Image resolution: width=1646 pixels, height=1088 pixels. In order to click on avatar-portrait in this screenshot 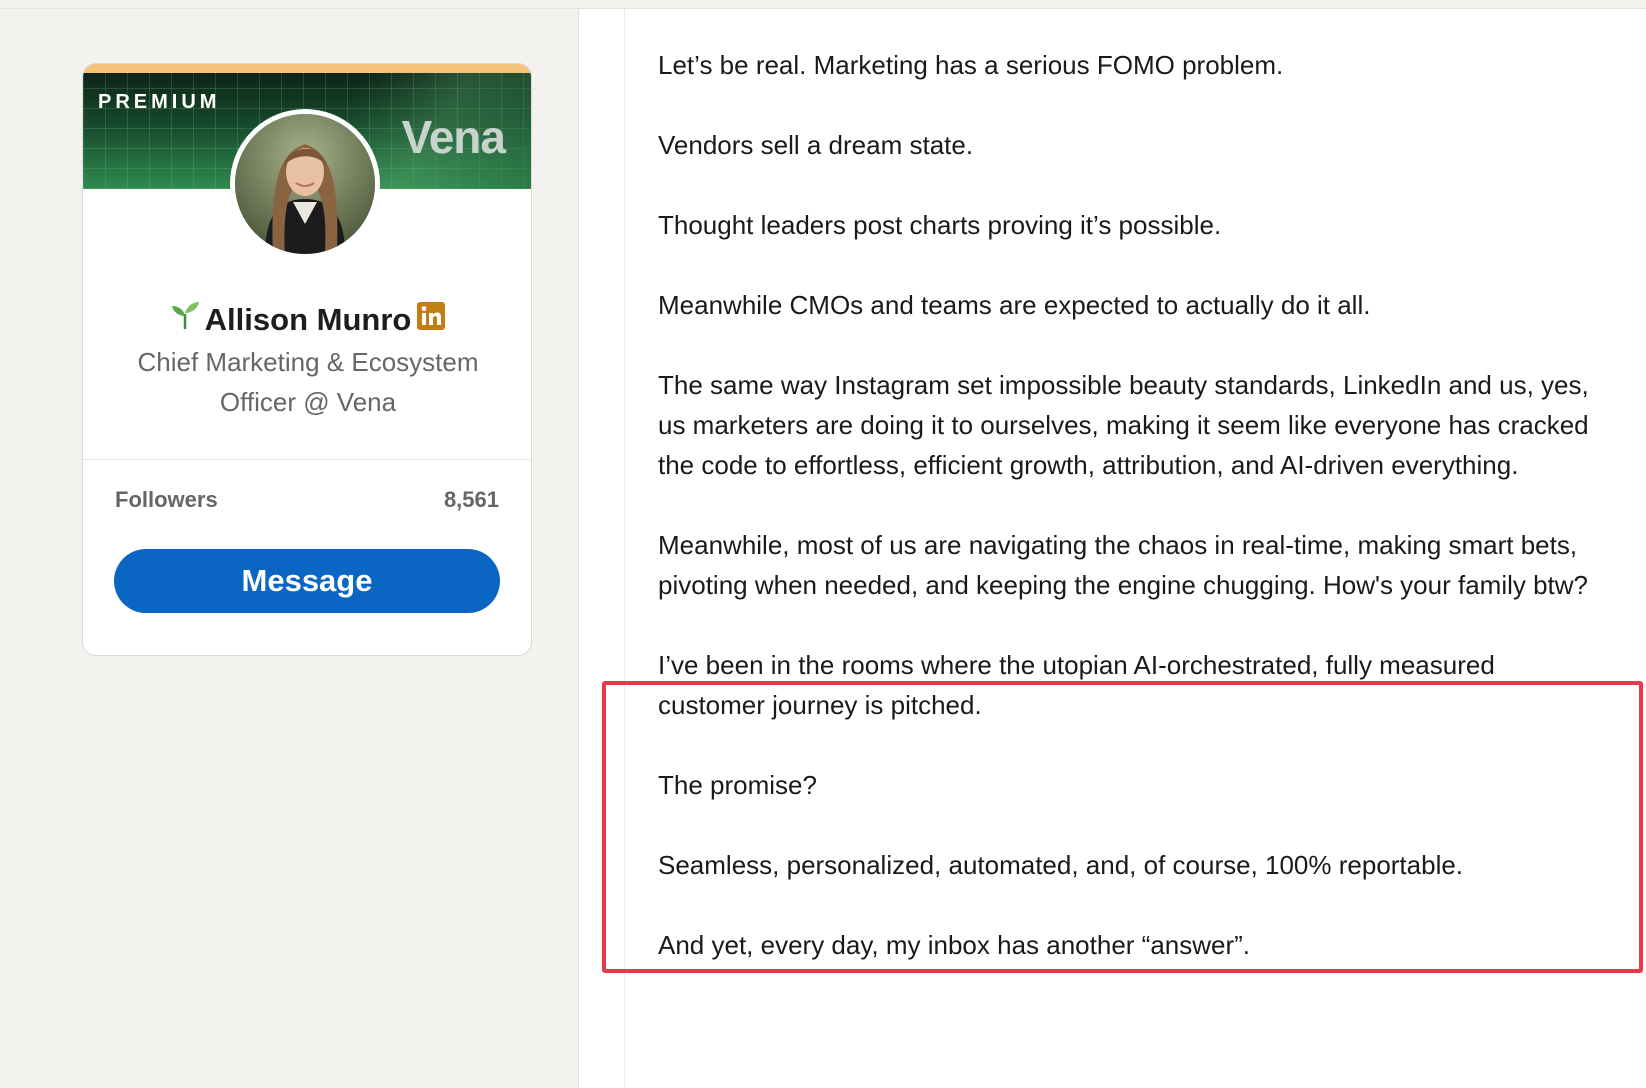, I will do `click(305, 184)`.